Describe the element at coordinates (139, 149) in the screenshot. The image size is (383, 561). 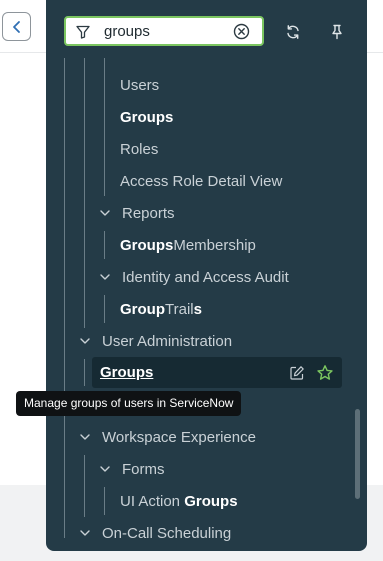
I see `tree-item-roles: Roles` at that location.